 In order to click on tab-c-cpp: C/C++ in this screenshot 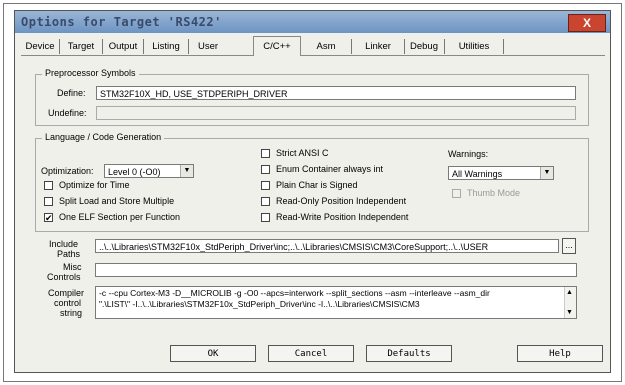, I will do `click(277, 46)`.